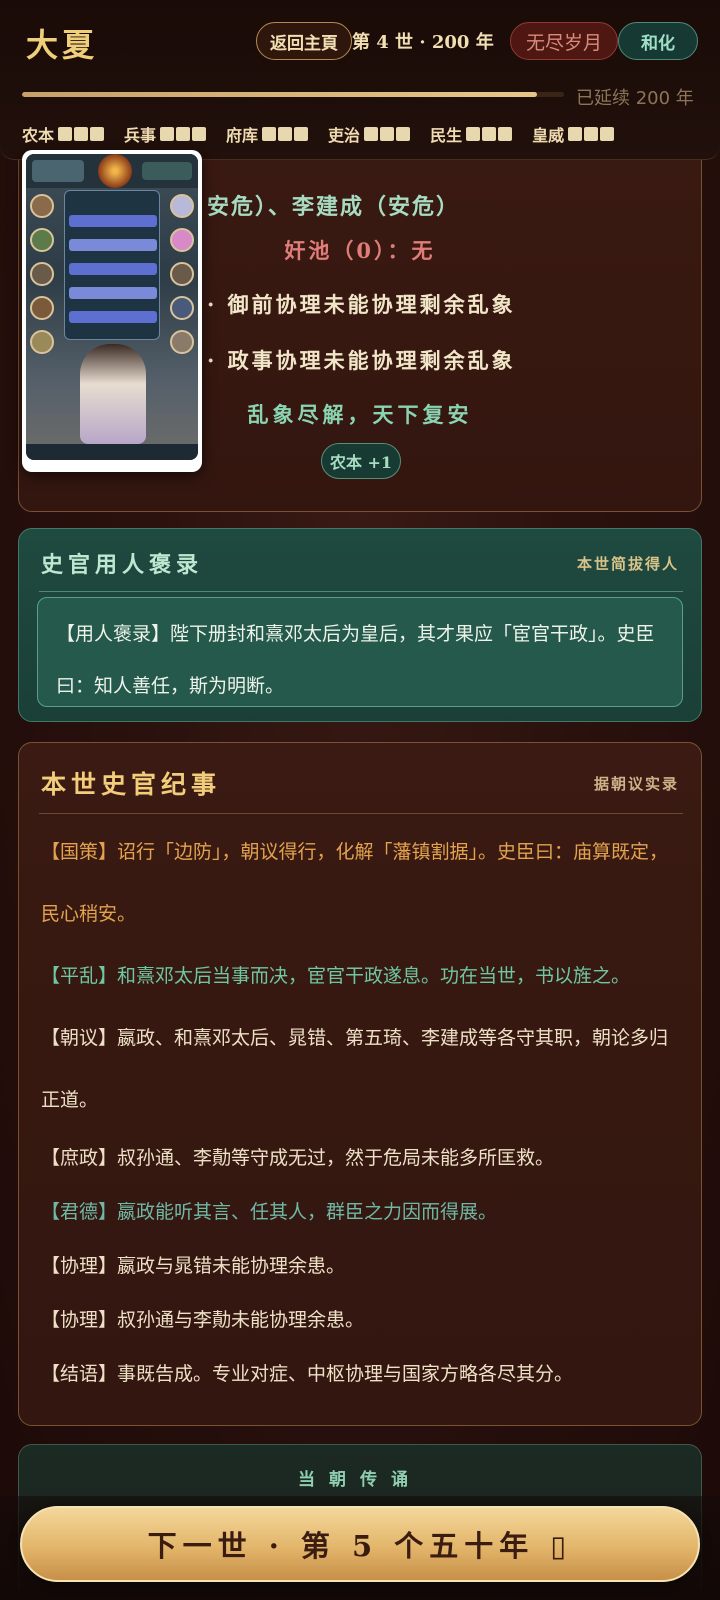 This screenshot has width=720, height=1600. Describe the element at coordinates (658, 41) in the screenshot. I see `peace-button: 和化` at that location.